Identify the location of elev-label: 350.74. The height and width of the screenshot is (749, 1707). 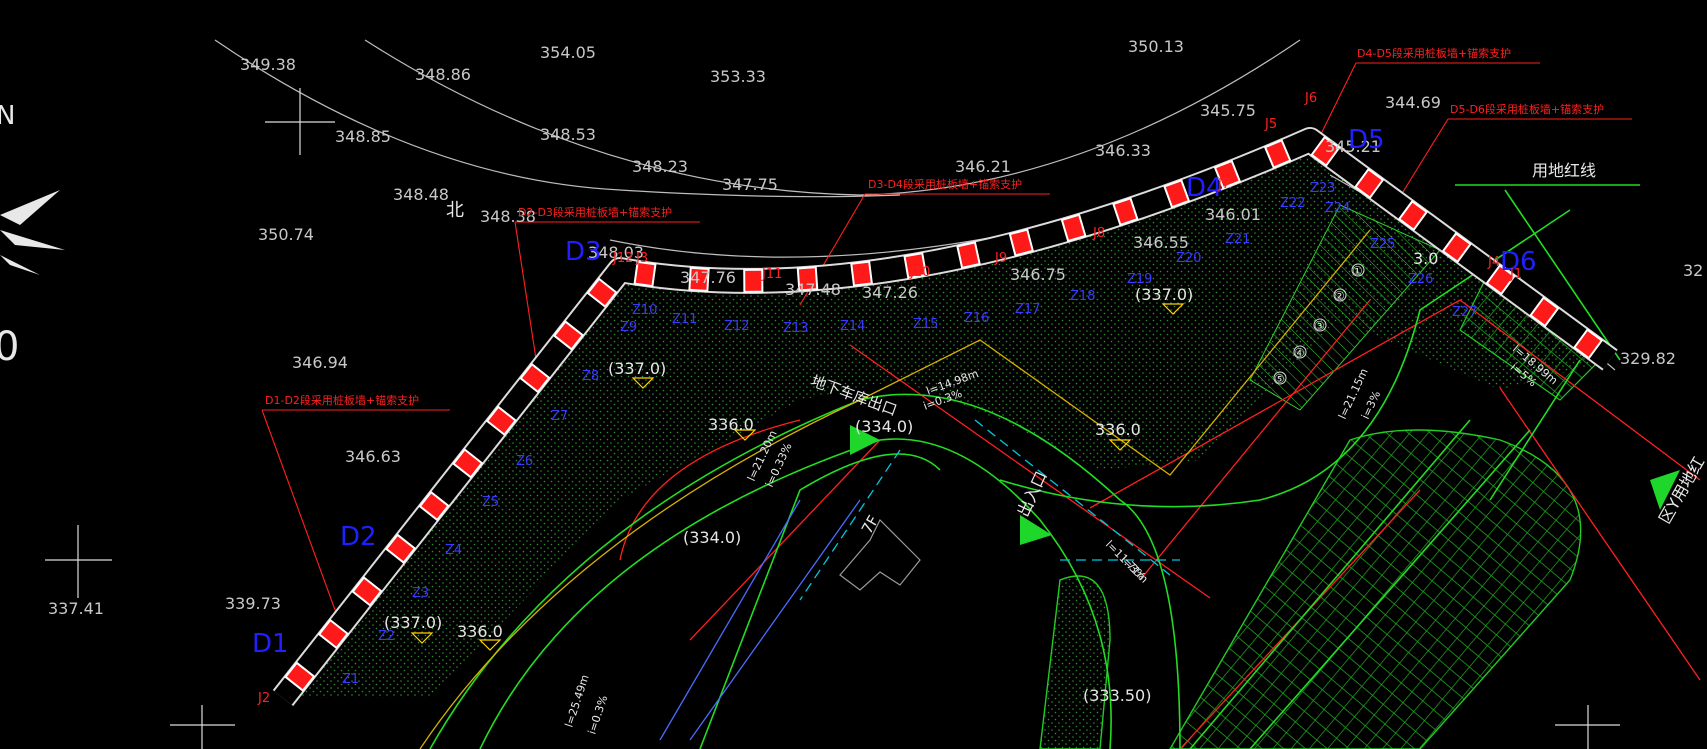
(286, 234).